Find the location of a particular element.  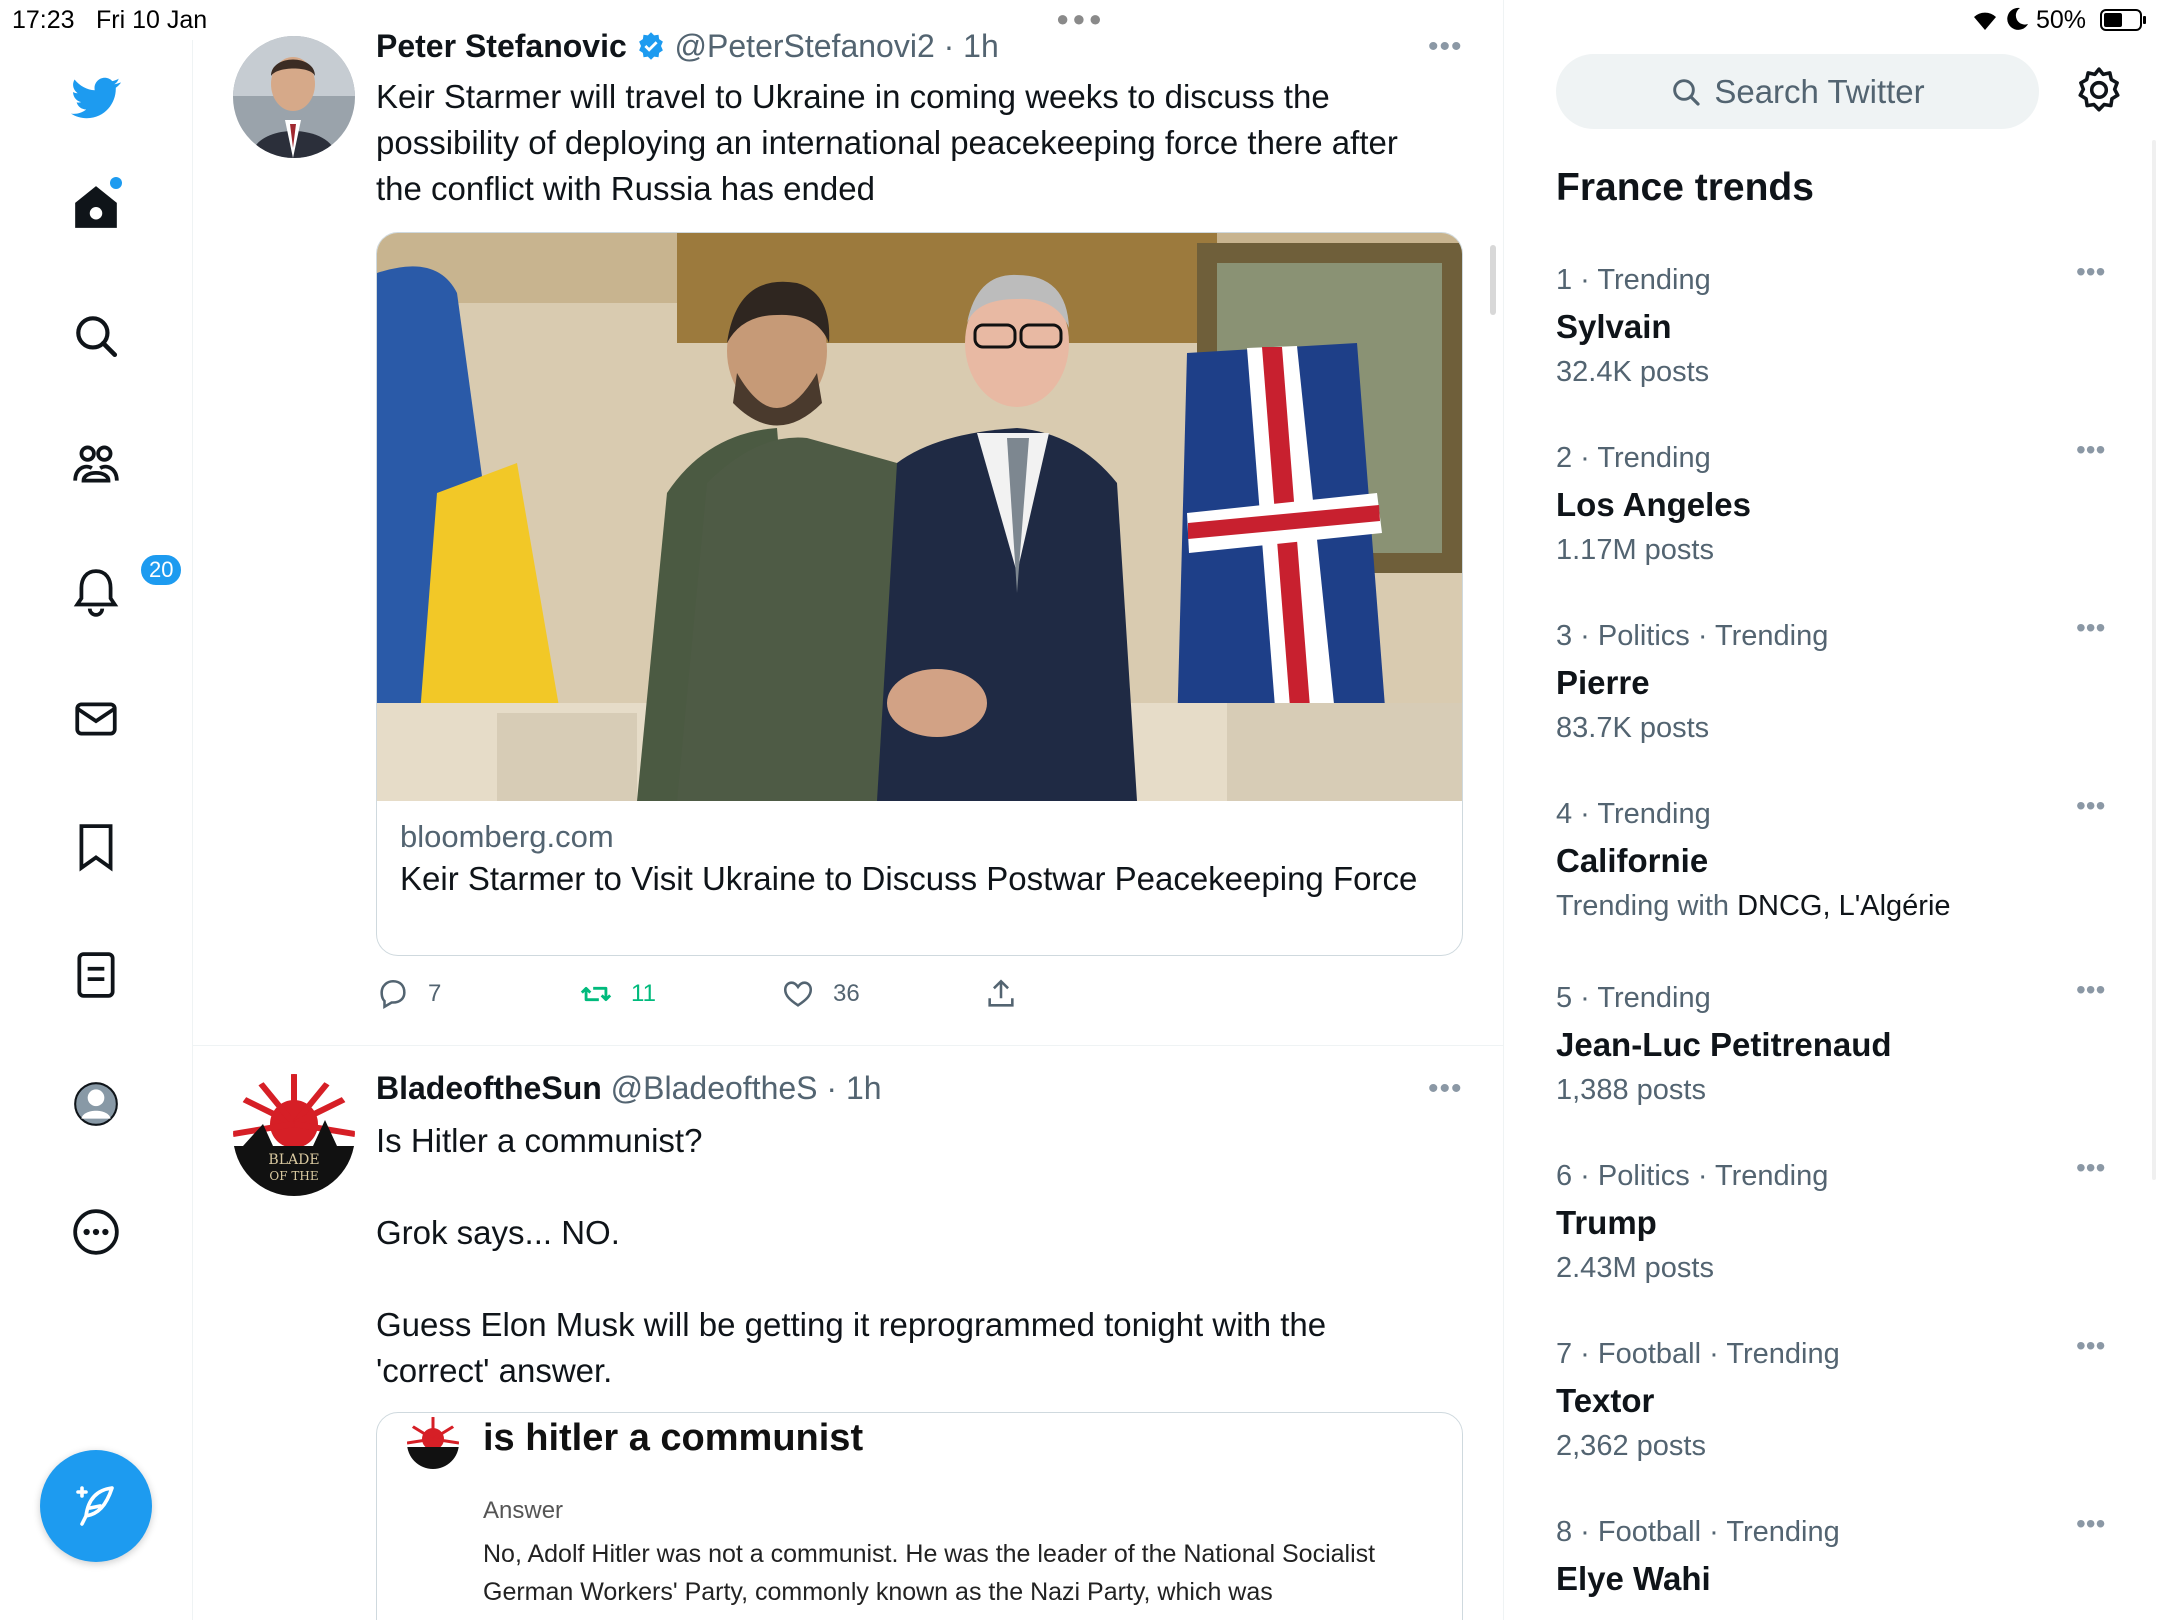

trend-meta: 3 · Politics · Trending is located at coordinates (1692, 636).